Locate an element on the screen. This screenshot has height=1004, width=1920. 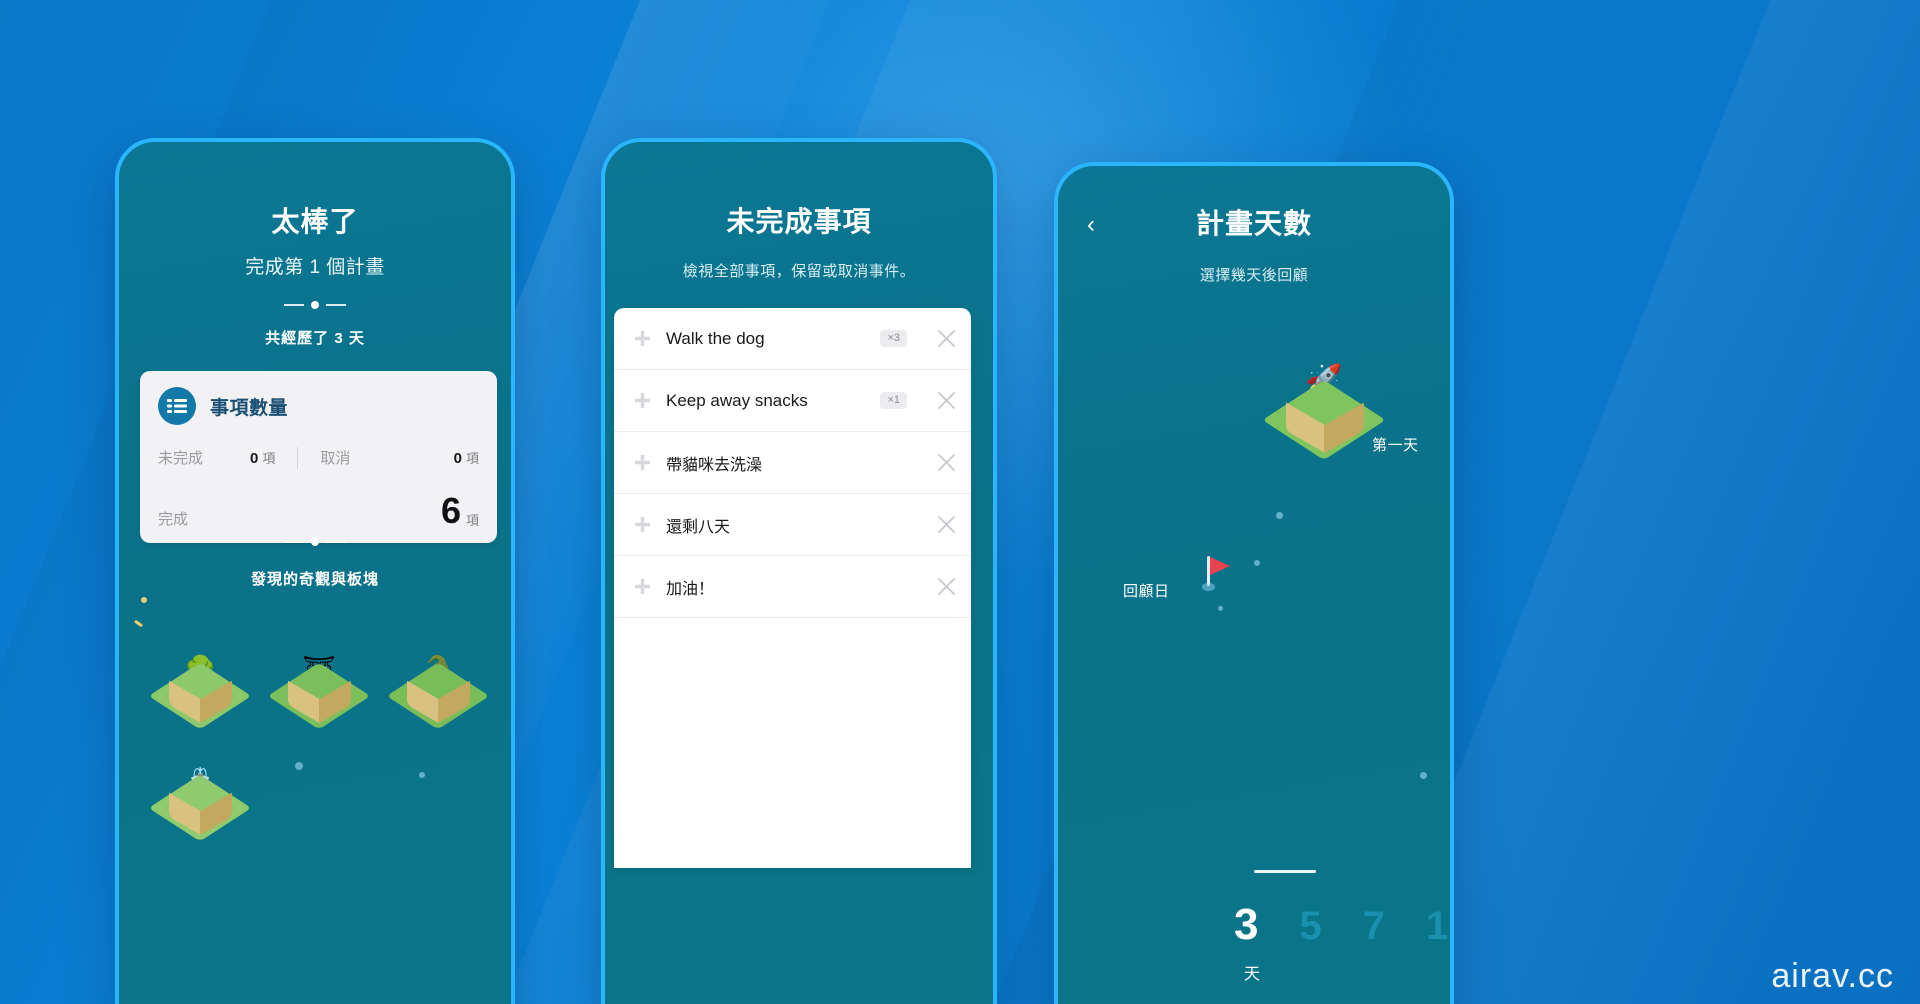
day-option: 5 is located at coordinates (1310, 926).